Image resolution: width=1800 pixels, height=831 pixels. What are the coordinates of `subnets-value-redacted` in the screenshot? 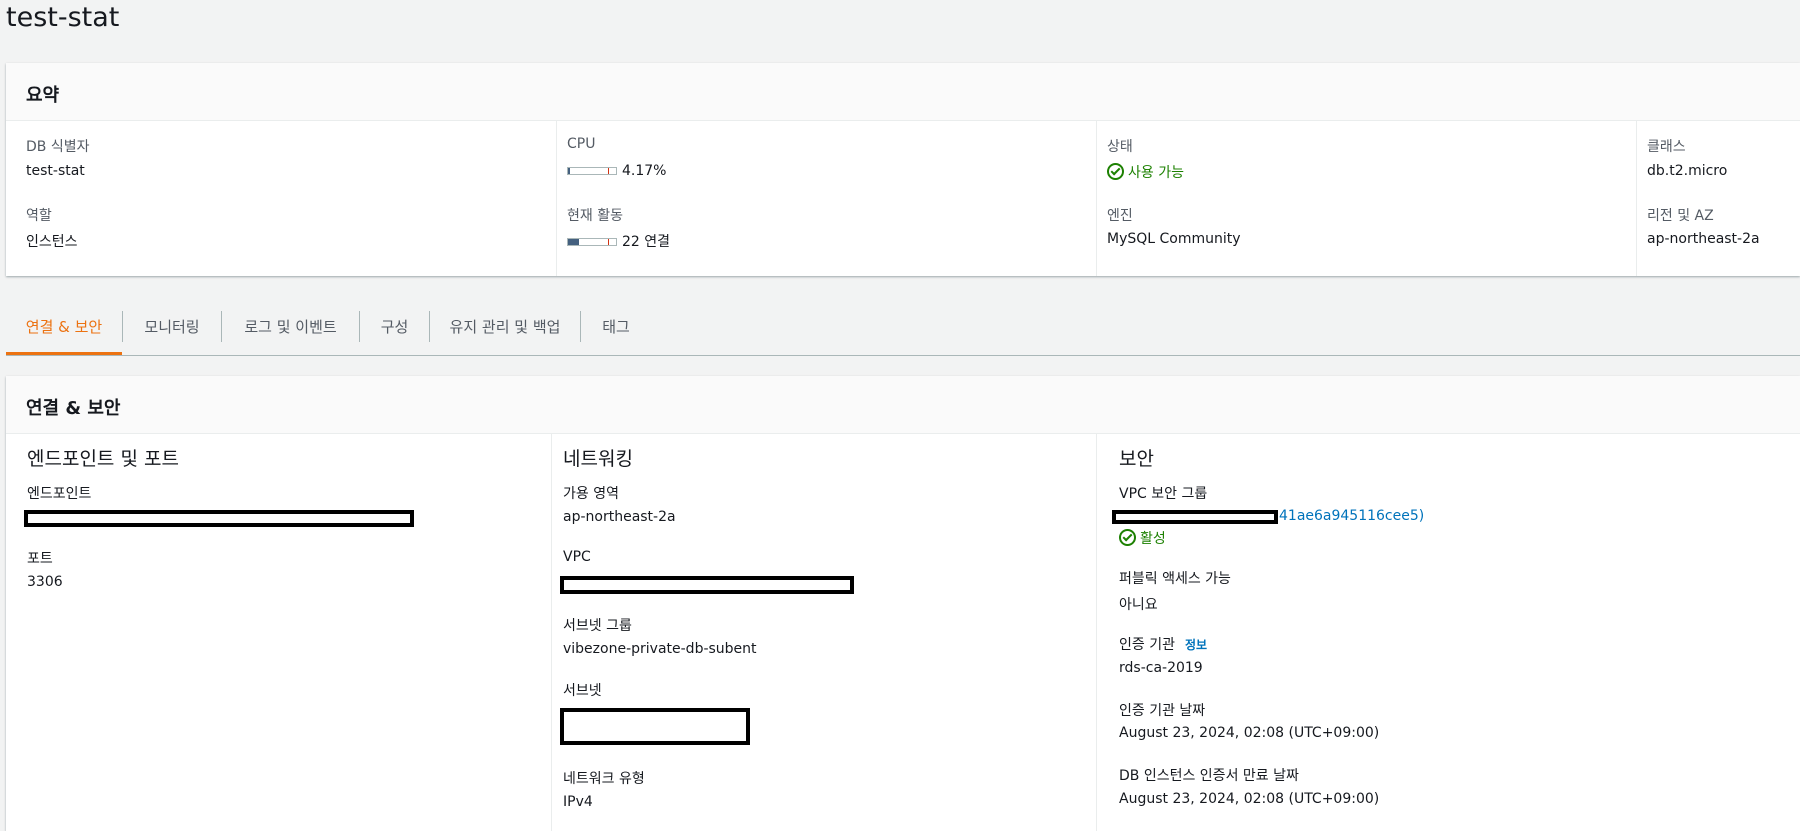 It's located at (655, 726).